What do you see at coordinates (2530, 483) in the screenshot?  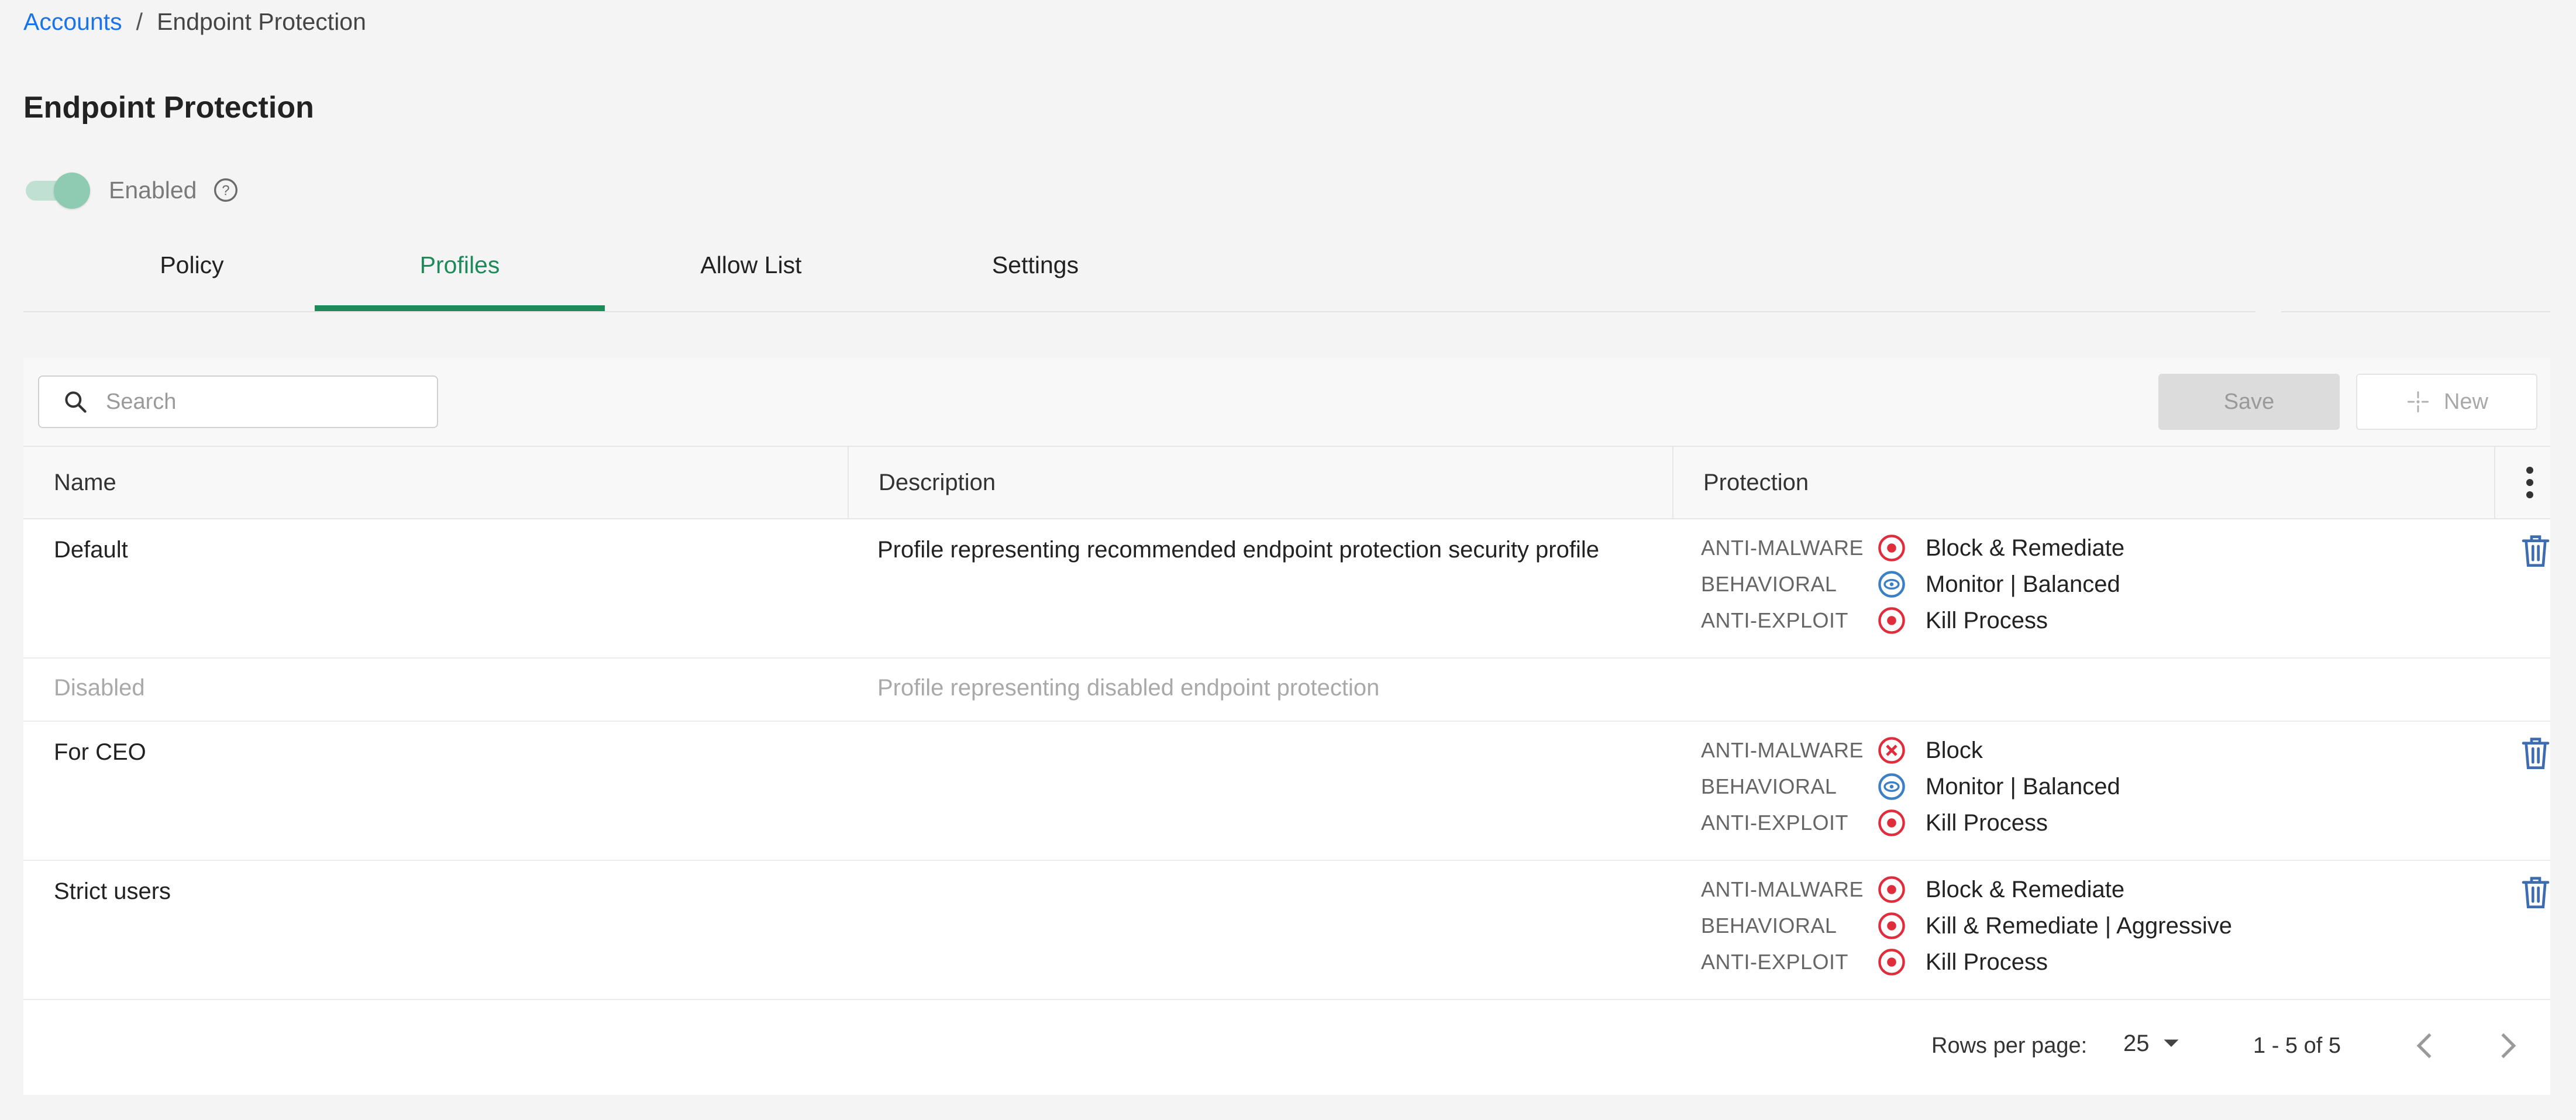 I see `column-menu-icon` at bounding box center [2530, 483].